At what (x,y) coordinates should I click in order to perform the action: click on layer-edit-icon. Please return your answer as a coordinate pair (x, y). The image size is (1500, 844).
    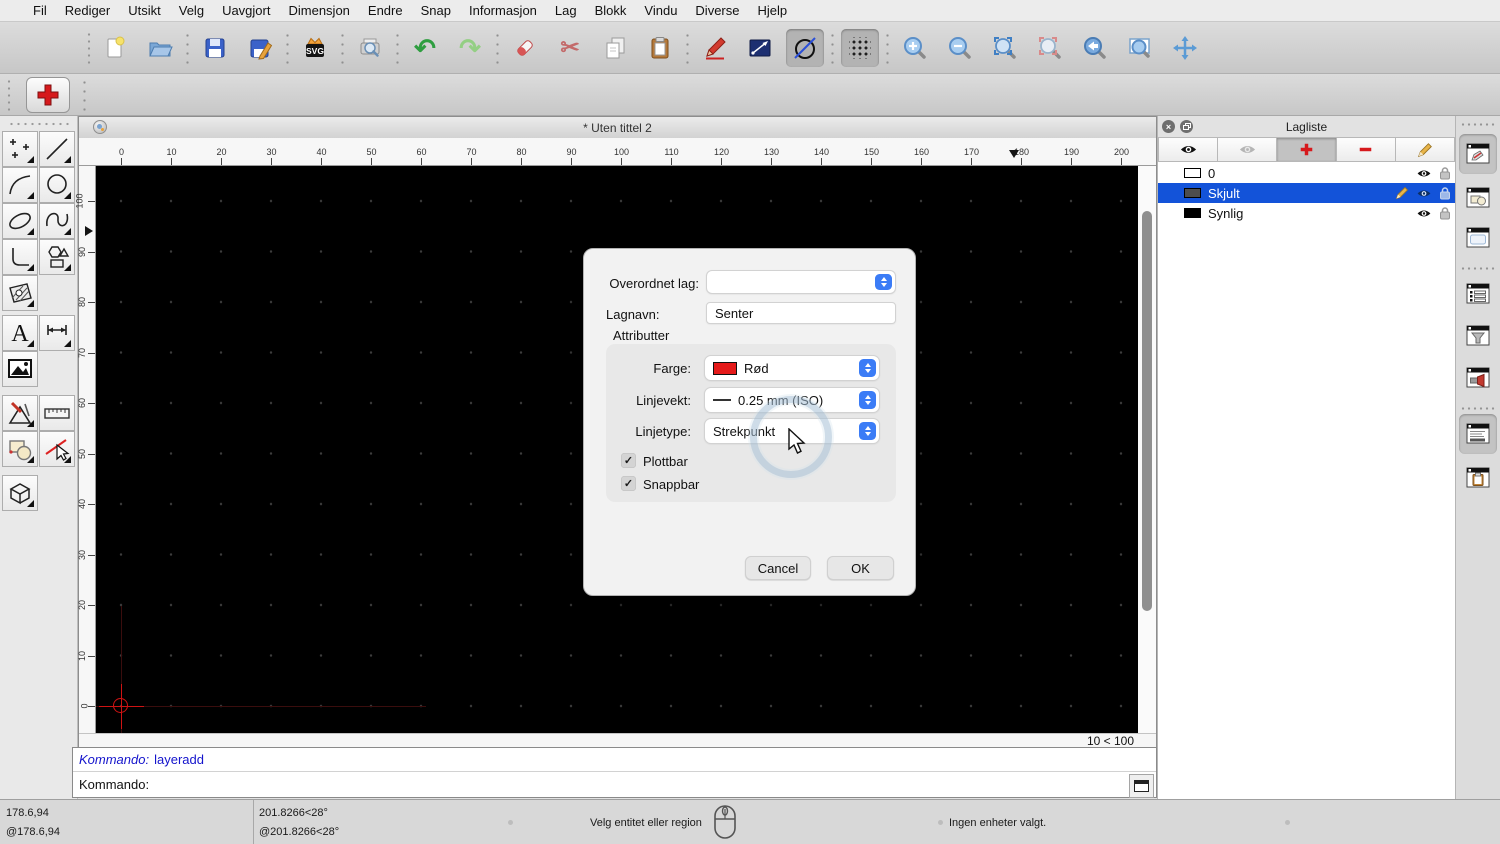
    Looking at the image, I should click on (1402, 193).